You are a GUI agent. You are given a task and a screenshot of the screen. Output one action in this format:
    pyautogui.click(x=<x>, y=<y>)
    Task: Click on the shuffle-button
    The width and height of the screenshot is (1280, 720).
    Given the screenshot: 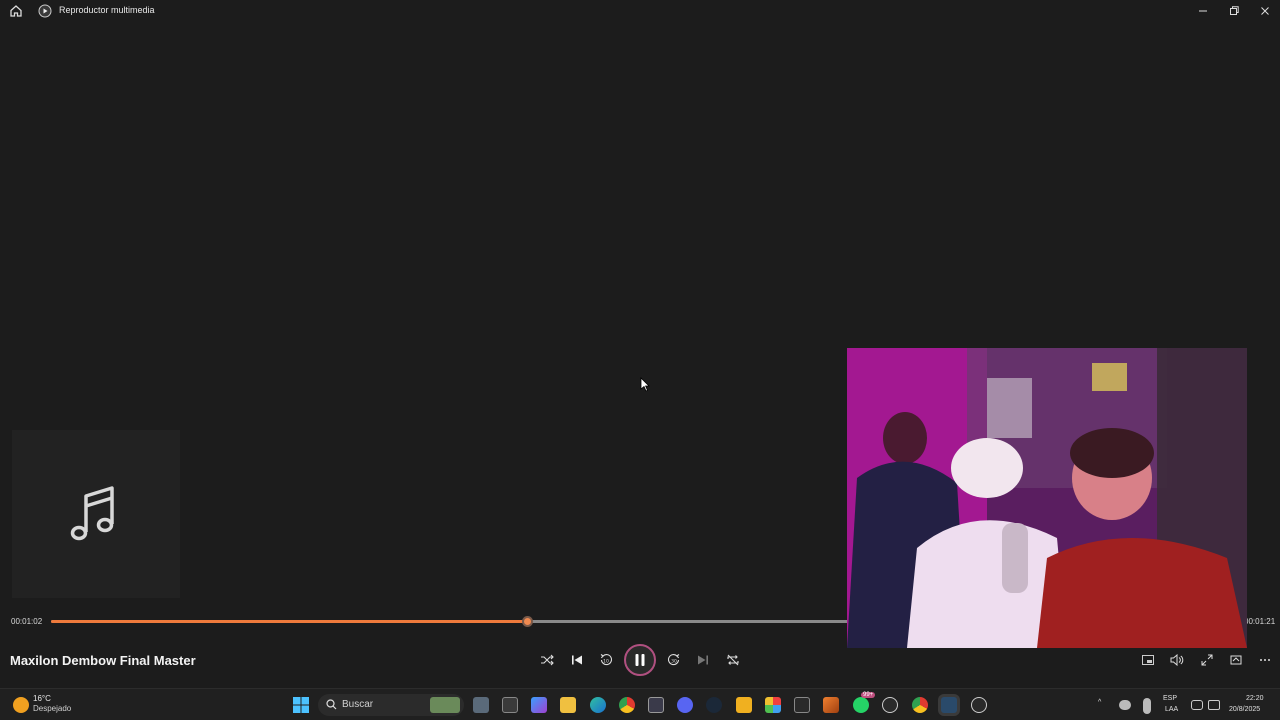 What is the action you would take?
    pyautogui.click(x=547, y=660)
    